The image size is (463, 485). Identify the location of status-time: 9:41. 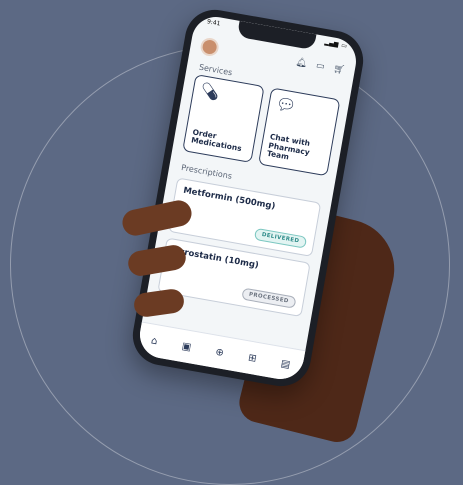
(213, 23).